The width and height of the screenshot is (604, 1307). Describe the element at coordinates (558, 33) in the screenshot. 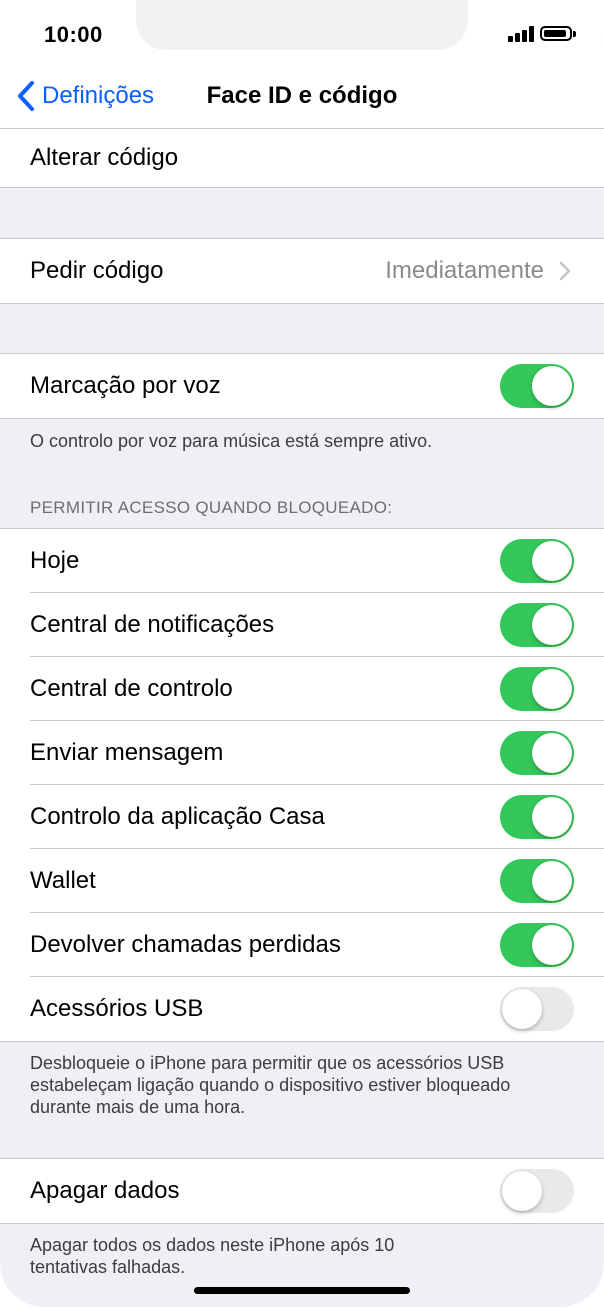

I see `battery-icon` at that location.